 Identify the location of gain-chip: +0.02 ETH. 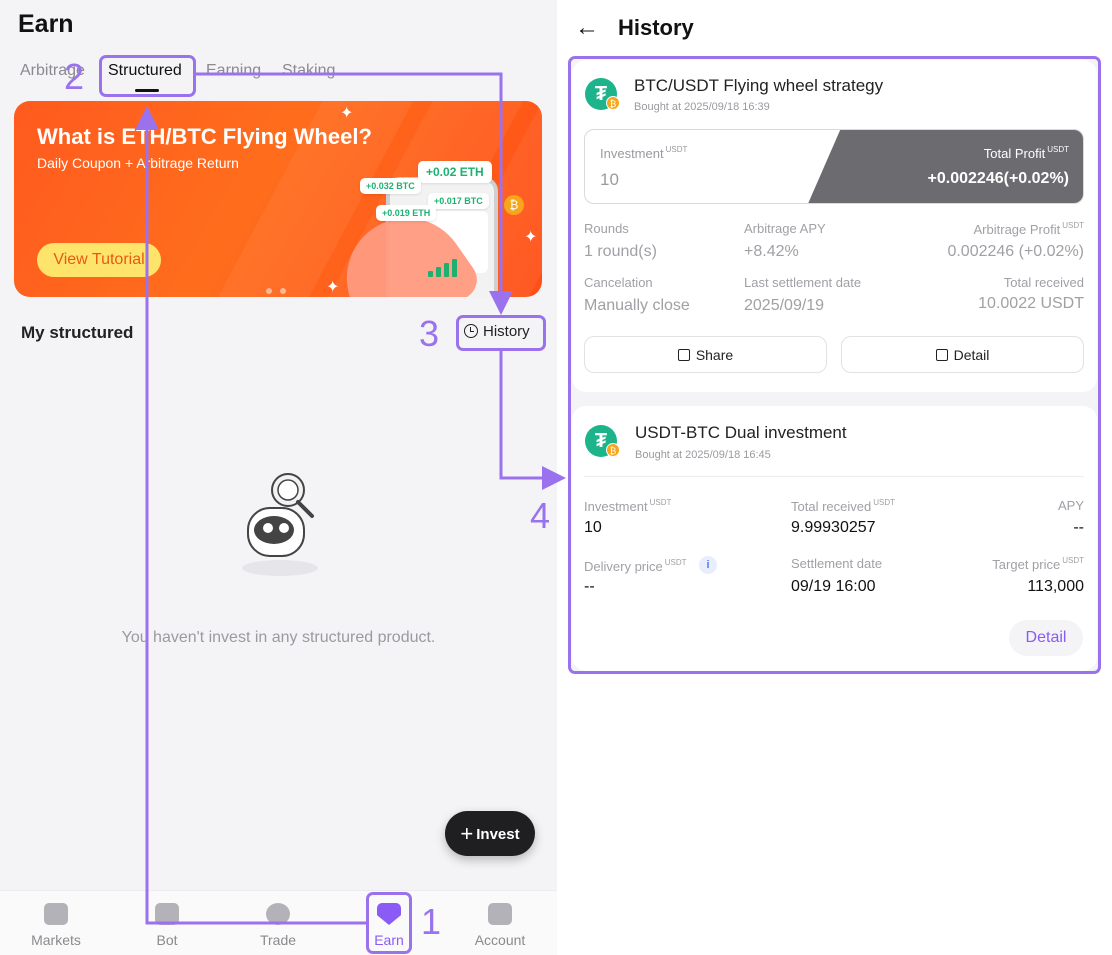
(455, 172).